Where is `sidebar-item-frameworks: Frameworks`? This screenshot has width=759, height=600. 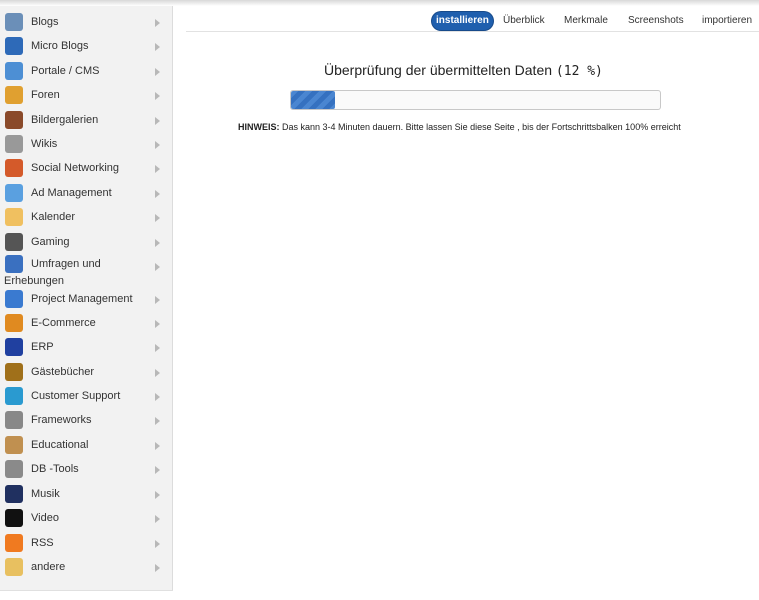 sidebar-item-frameworks: Frameworks is located at coordinates (86, 420).